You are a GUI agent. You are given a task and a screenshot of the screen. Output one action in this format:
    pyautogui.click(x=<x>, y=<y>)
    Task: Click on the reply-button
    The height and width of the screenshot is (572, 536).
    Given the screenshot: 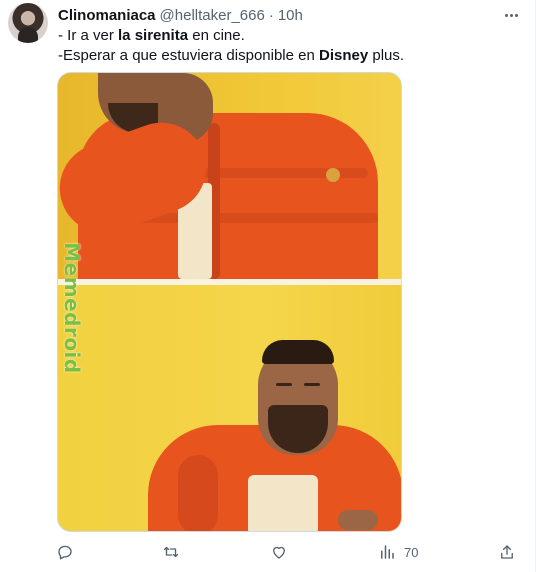 What is the action you would take?
    pyautogui.click(x=65, y=552)
    